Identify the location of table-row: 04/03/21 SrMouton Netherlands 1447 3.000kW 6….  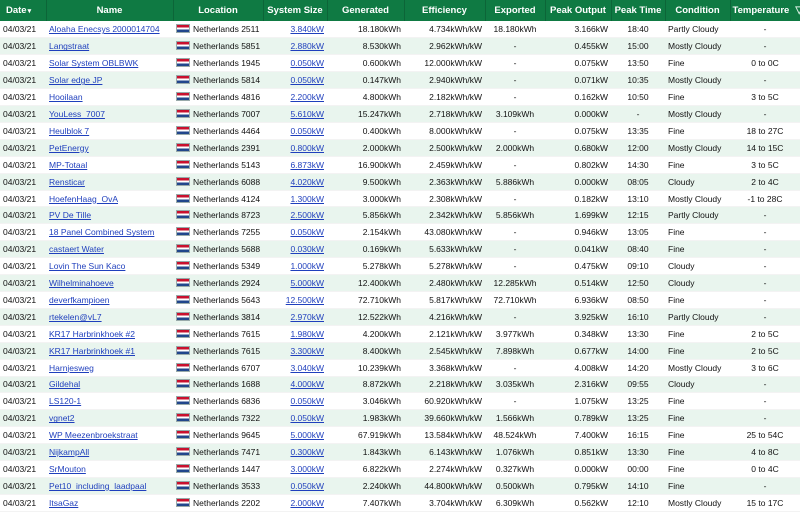
(400, 469).